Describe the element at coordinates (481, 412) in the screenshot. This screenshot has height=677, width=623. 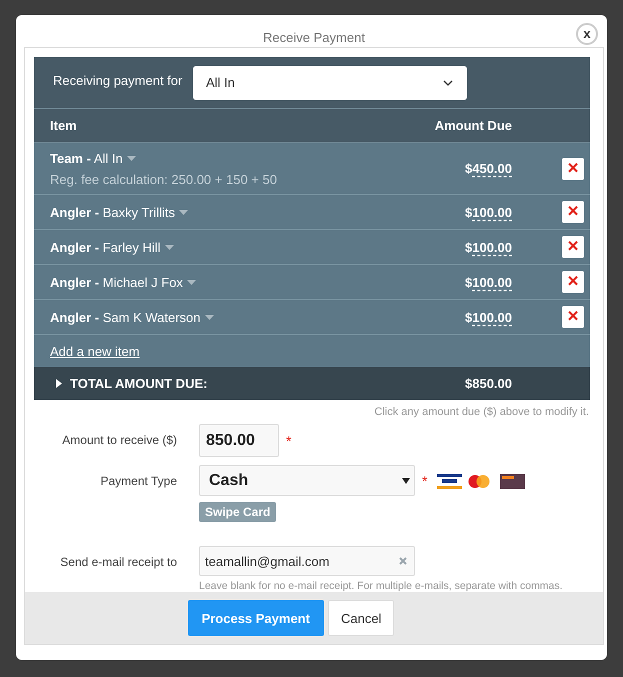
I see `hint-text: Click any amount due ($) above to modify it.` at that location.